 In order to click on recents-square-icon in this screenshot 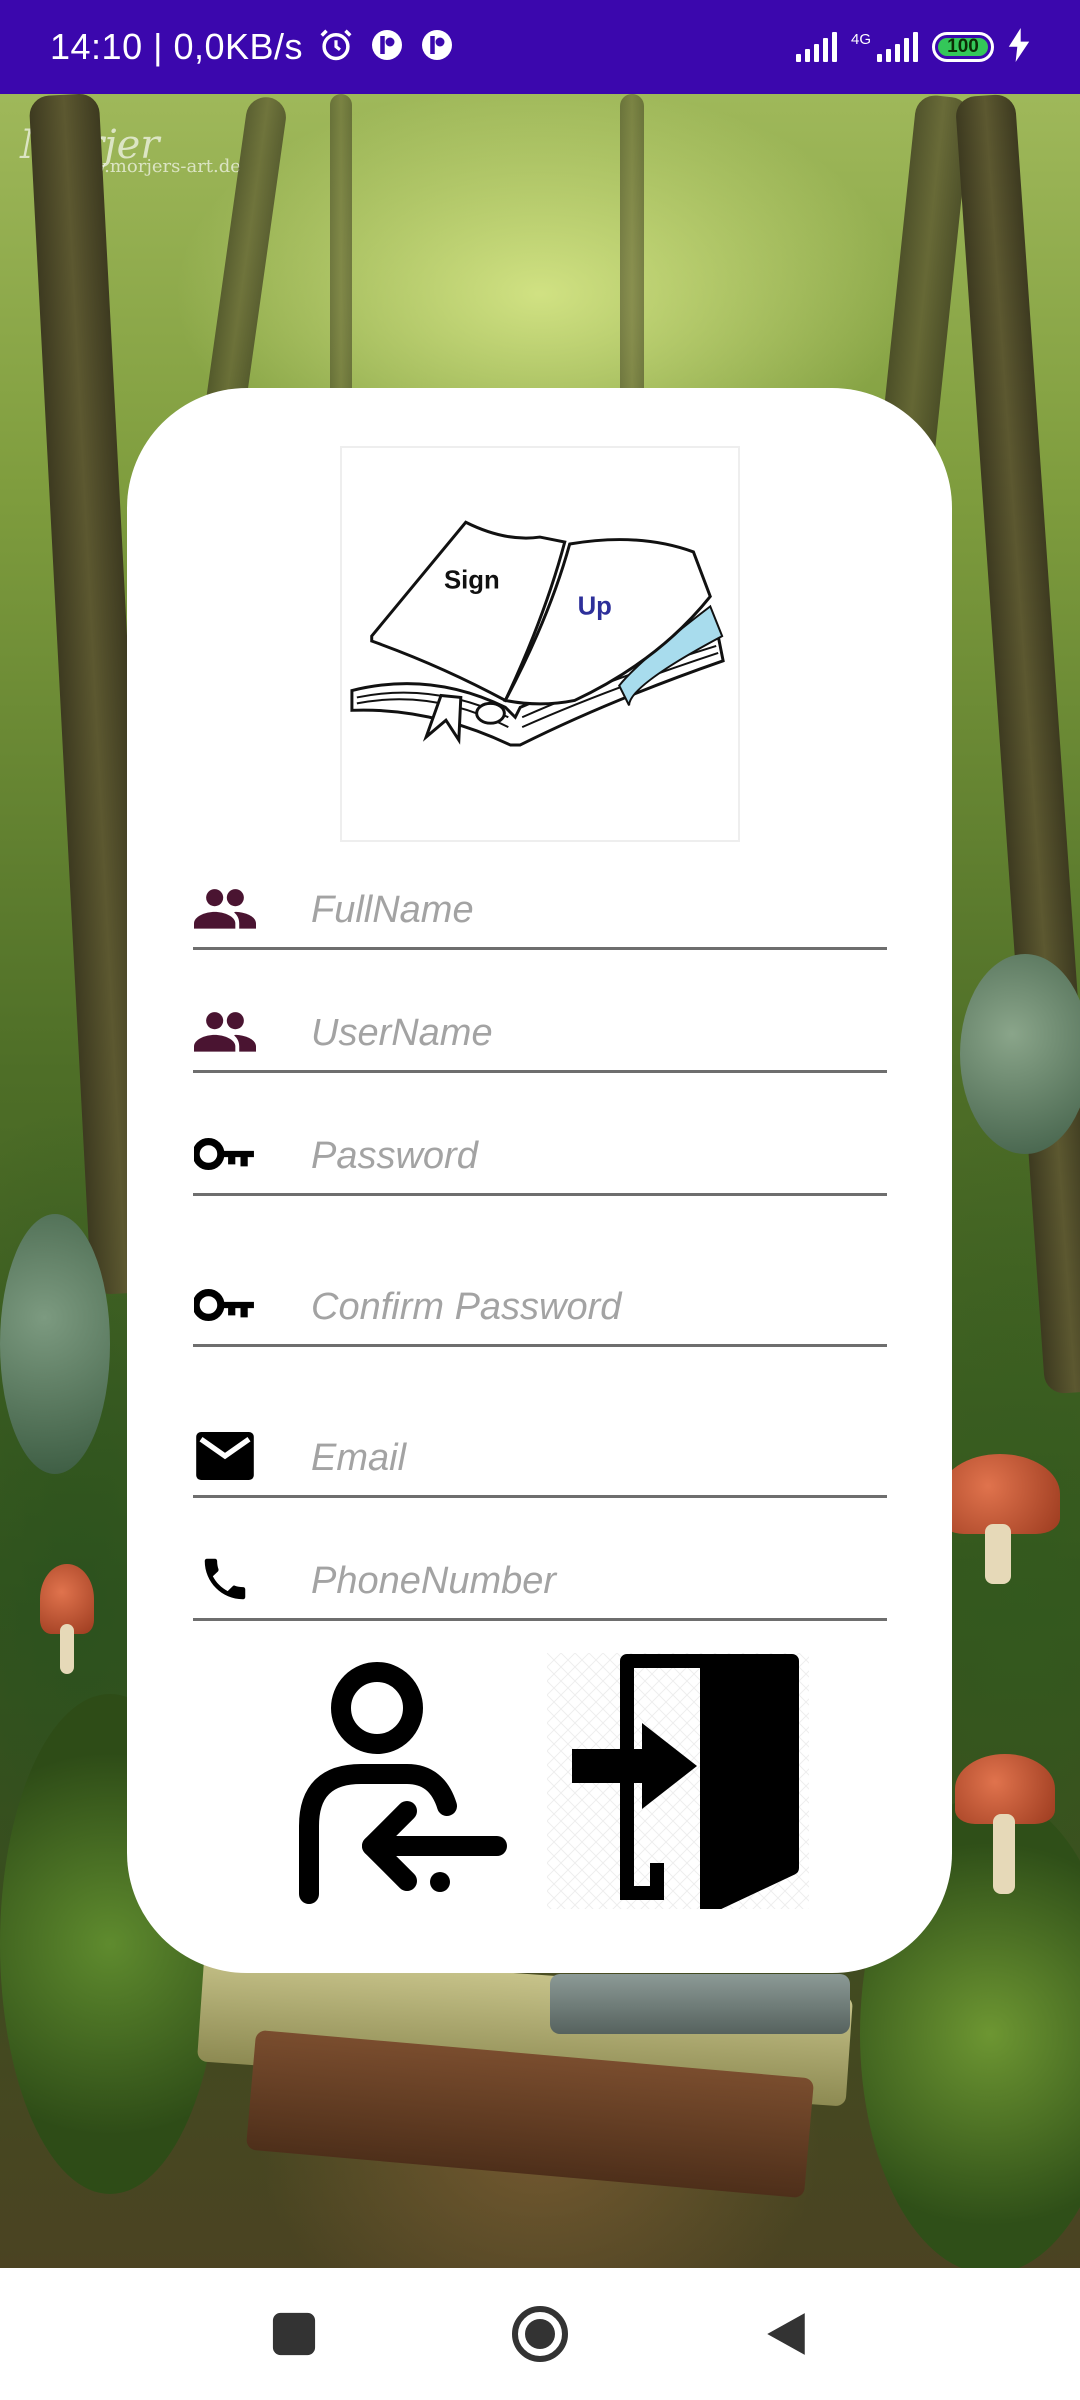, I will do `click(294, 2334)`.